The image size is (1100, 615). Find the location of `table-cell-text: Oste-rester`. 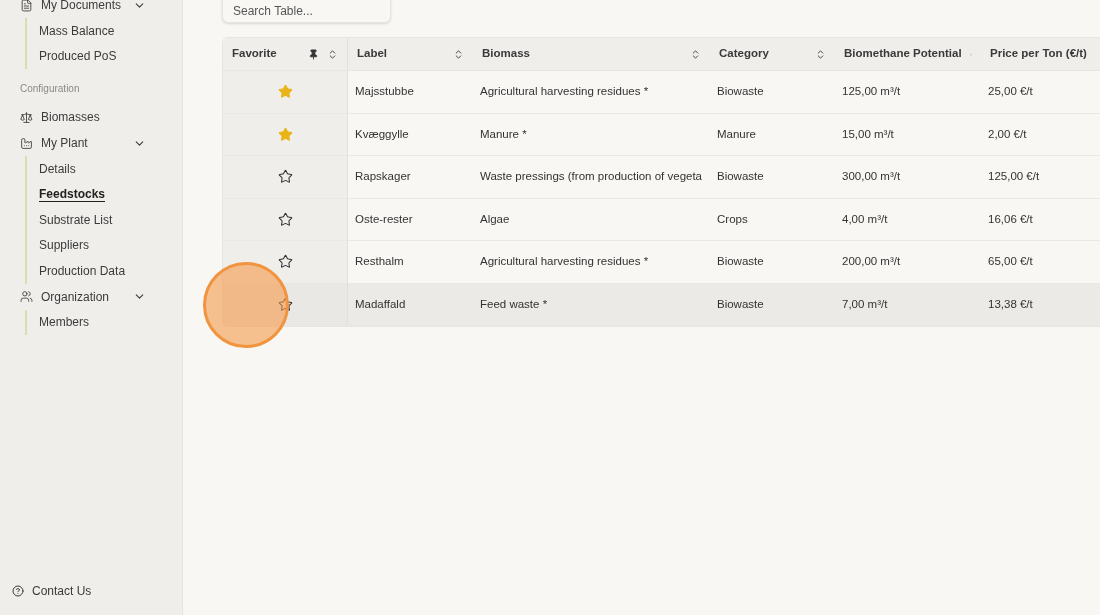

table-cell-text: Oste-rester is located at coordinates (384, 219).